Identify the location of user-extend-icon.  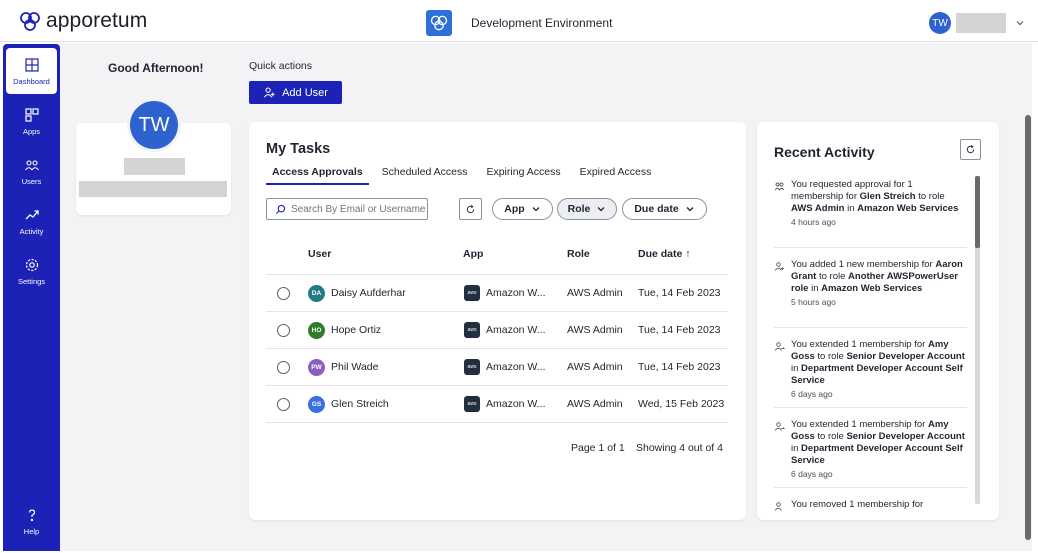
(779, 346).